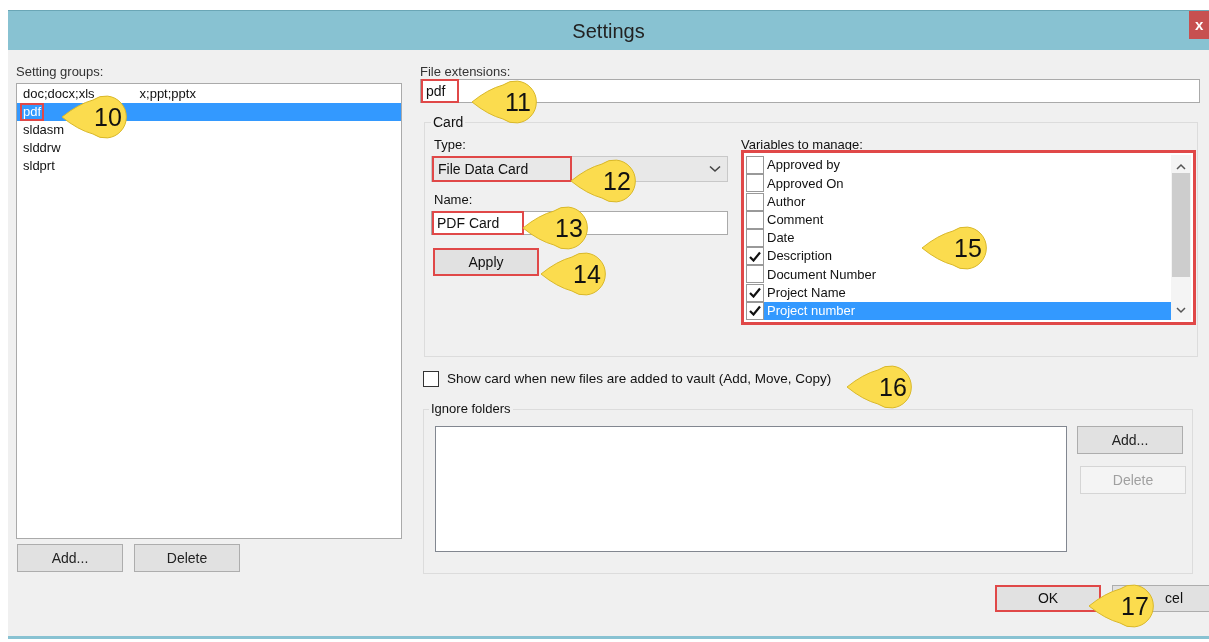 The image size is (1209, 642). I want to click on list-item: Author, so click(786, 201).